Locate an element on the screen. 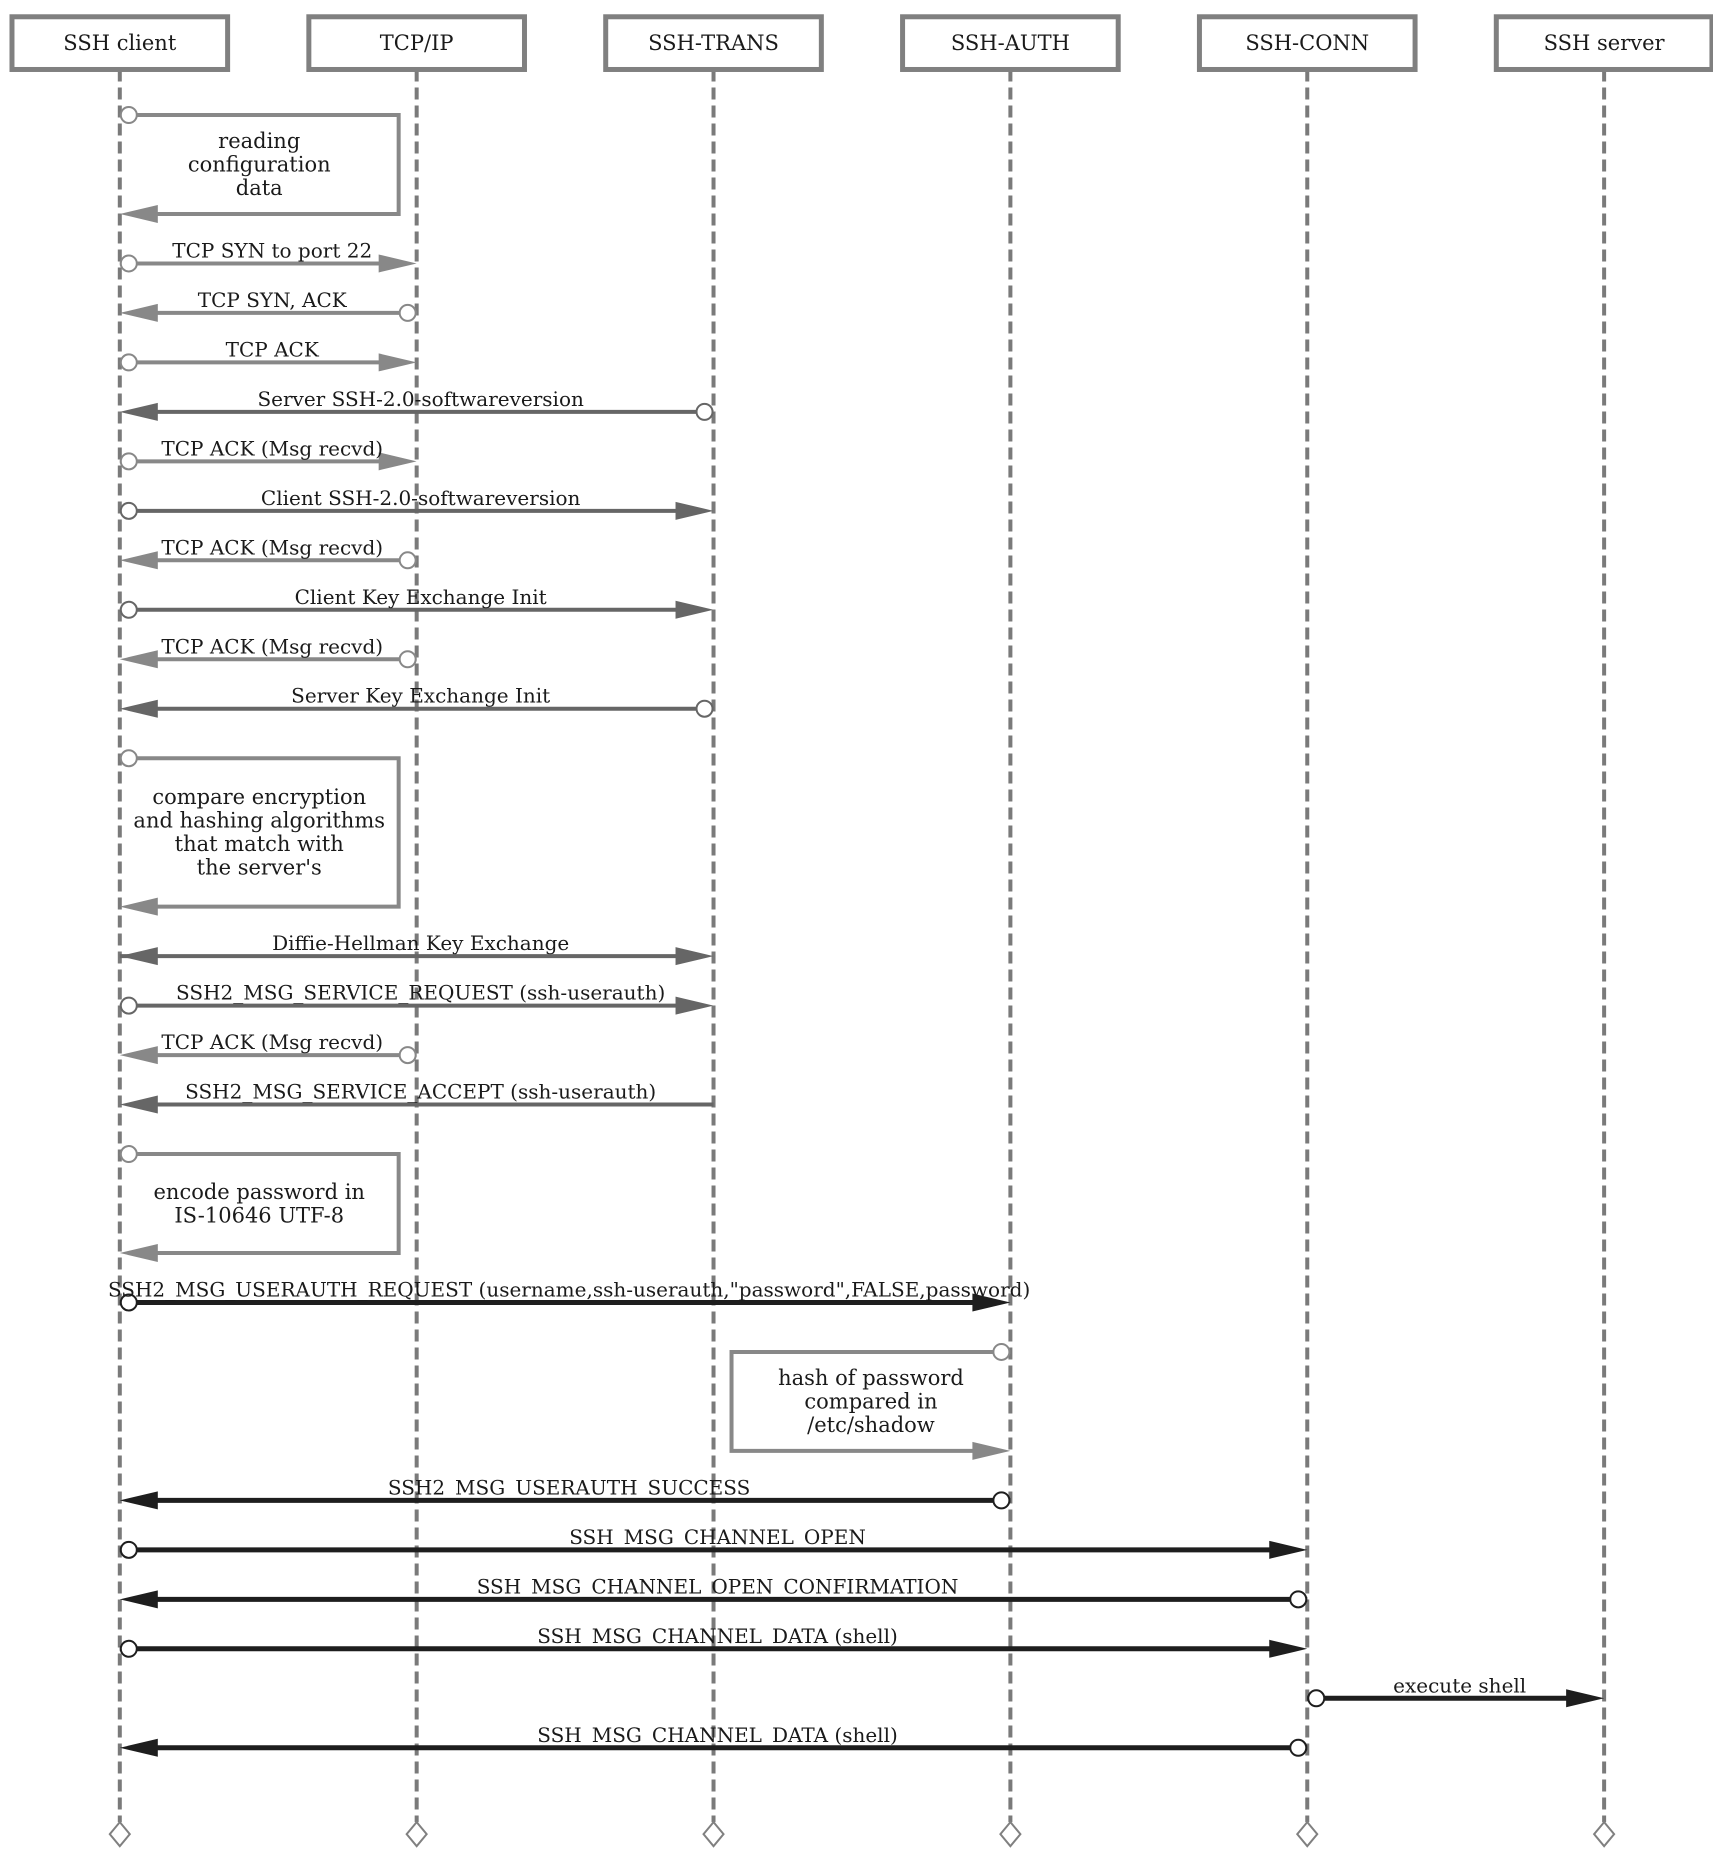 The width and height of the screenshot is (1713, 1868). message-label: Diffie-Hellman Key Exchange is located at coordinates (420, 943).